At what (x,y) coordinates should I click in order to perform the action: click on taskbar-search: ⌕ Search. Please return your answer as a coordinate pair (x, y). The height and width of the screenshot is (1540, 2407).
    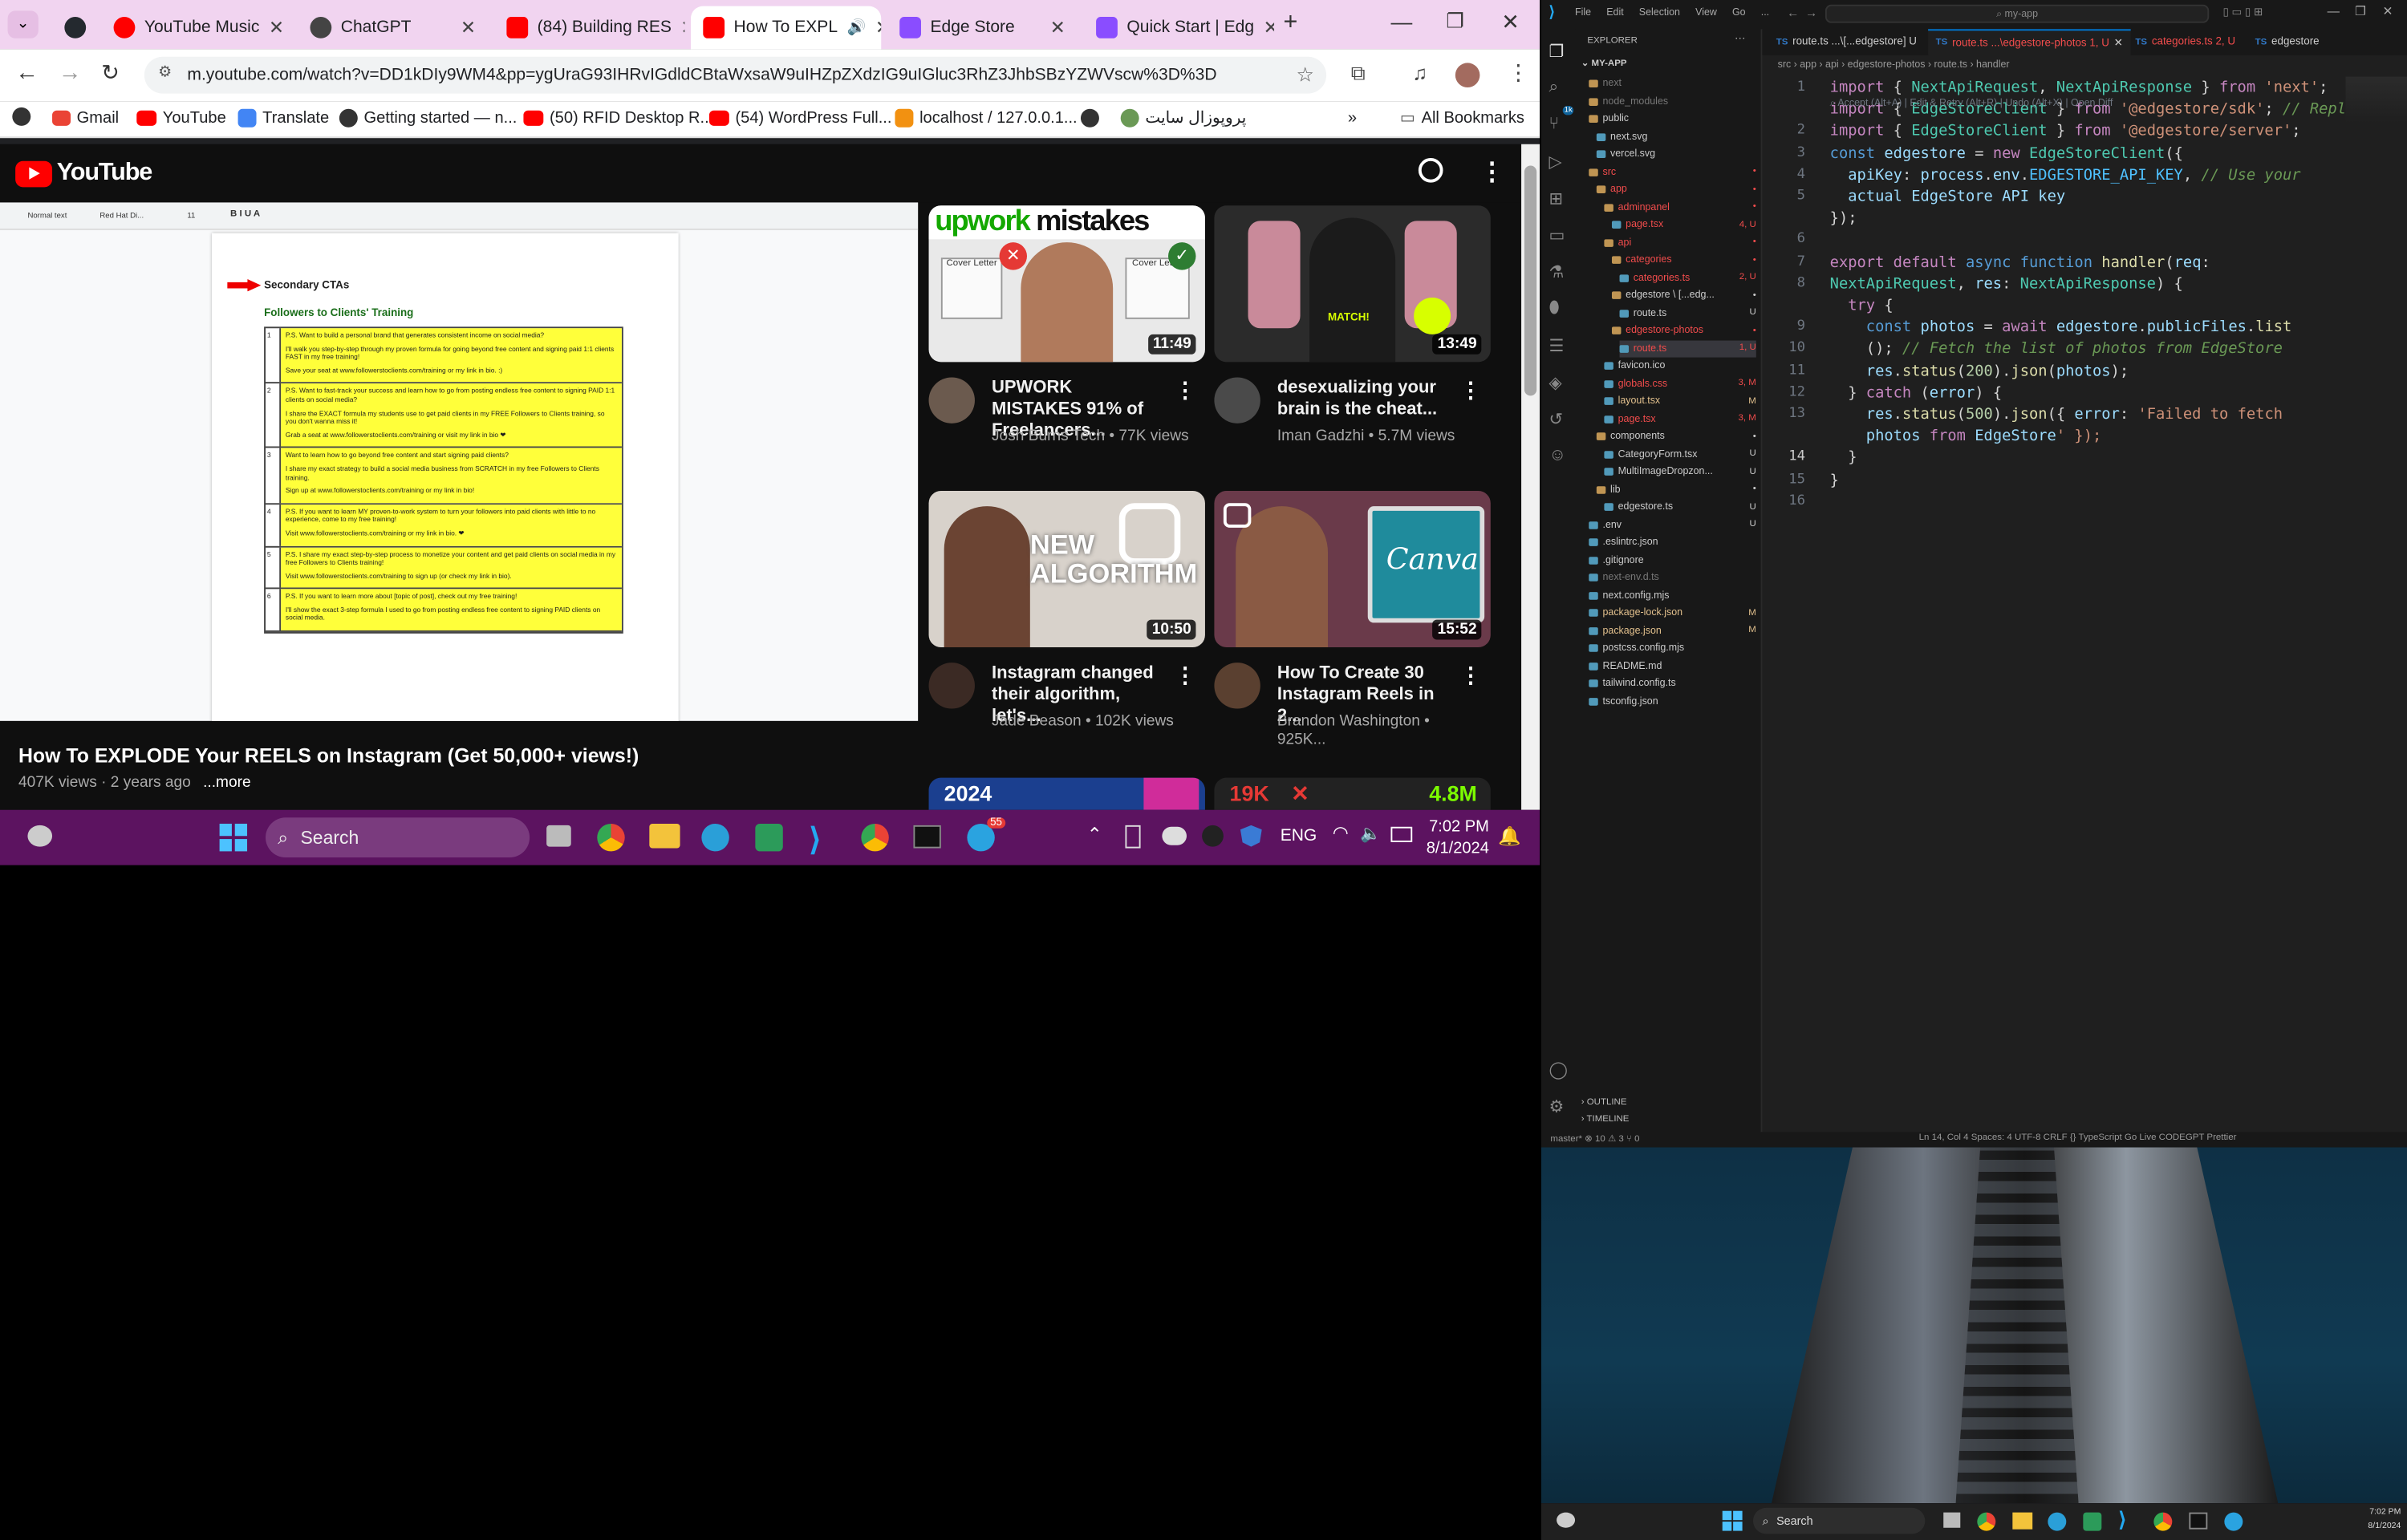
    Looking at the image, I should click on (398, 837).